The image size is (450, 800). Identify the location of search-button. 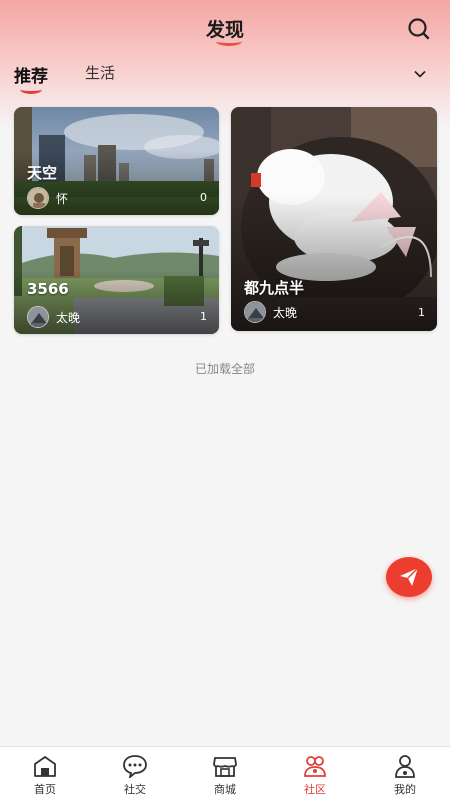
(419, 29).